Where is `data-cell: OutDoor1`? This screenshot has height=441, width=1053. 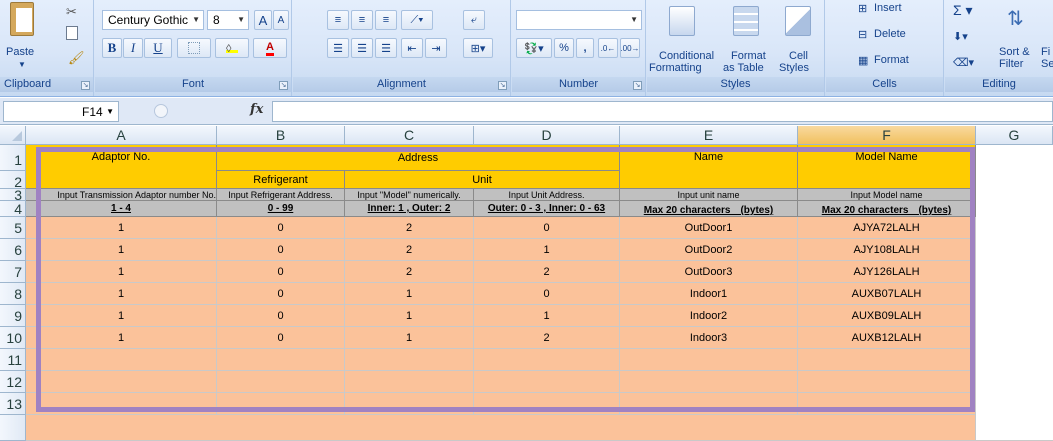
data-cell: OutDoor1 is located at coordinates (709, 228).